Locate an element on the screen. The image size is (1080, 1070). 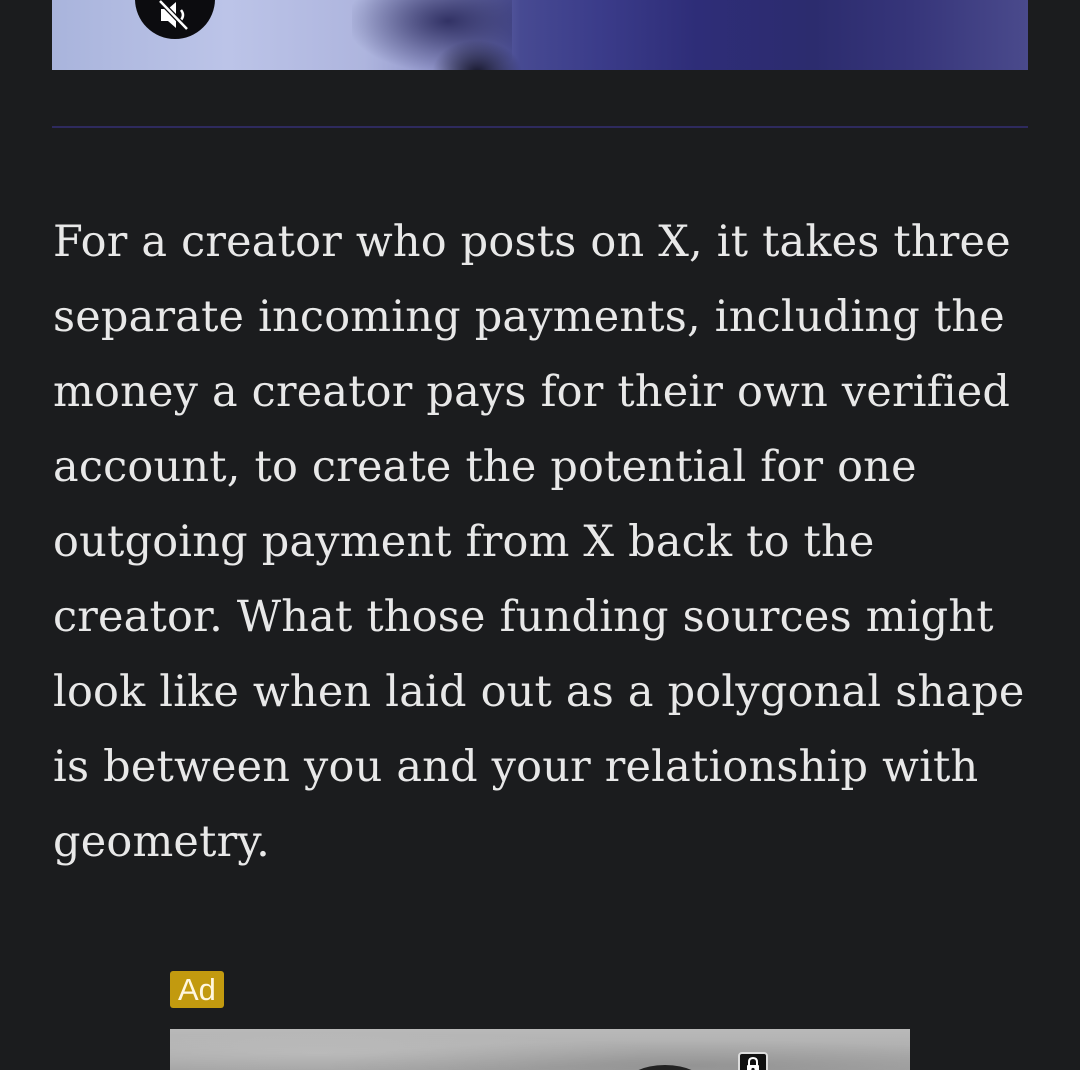
video-player is located at coordinates (540, 35).